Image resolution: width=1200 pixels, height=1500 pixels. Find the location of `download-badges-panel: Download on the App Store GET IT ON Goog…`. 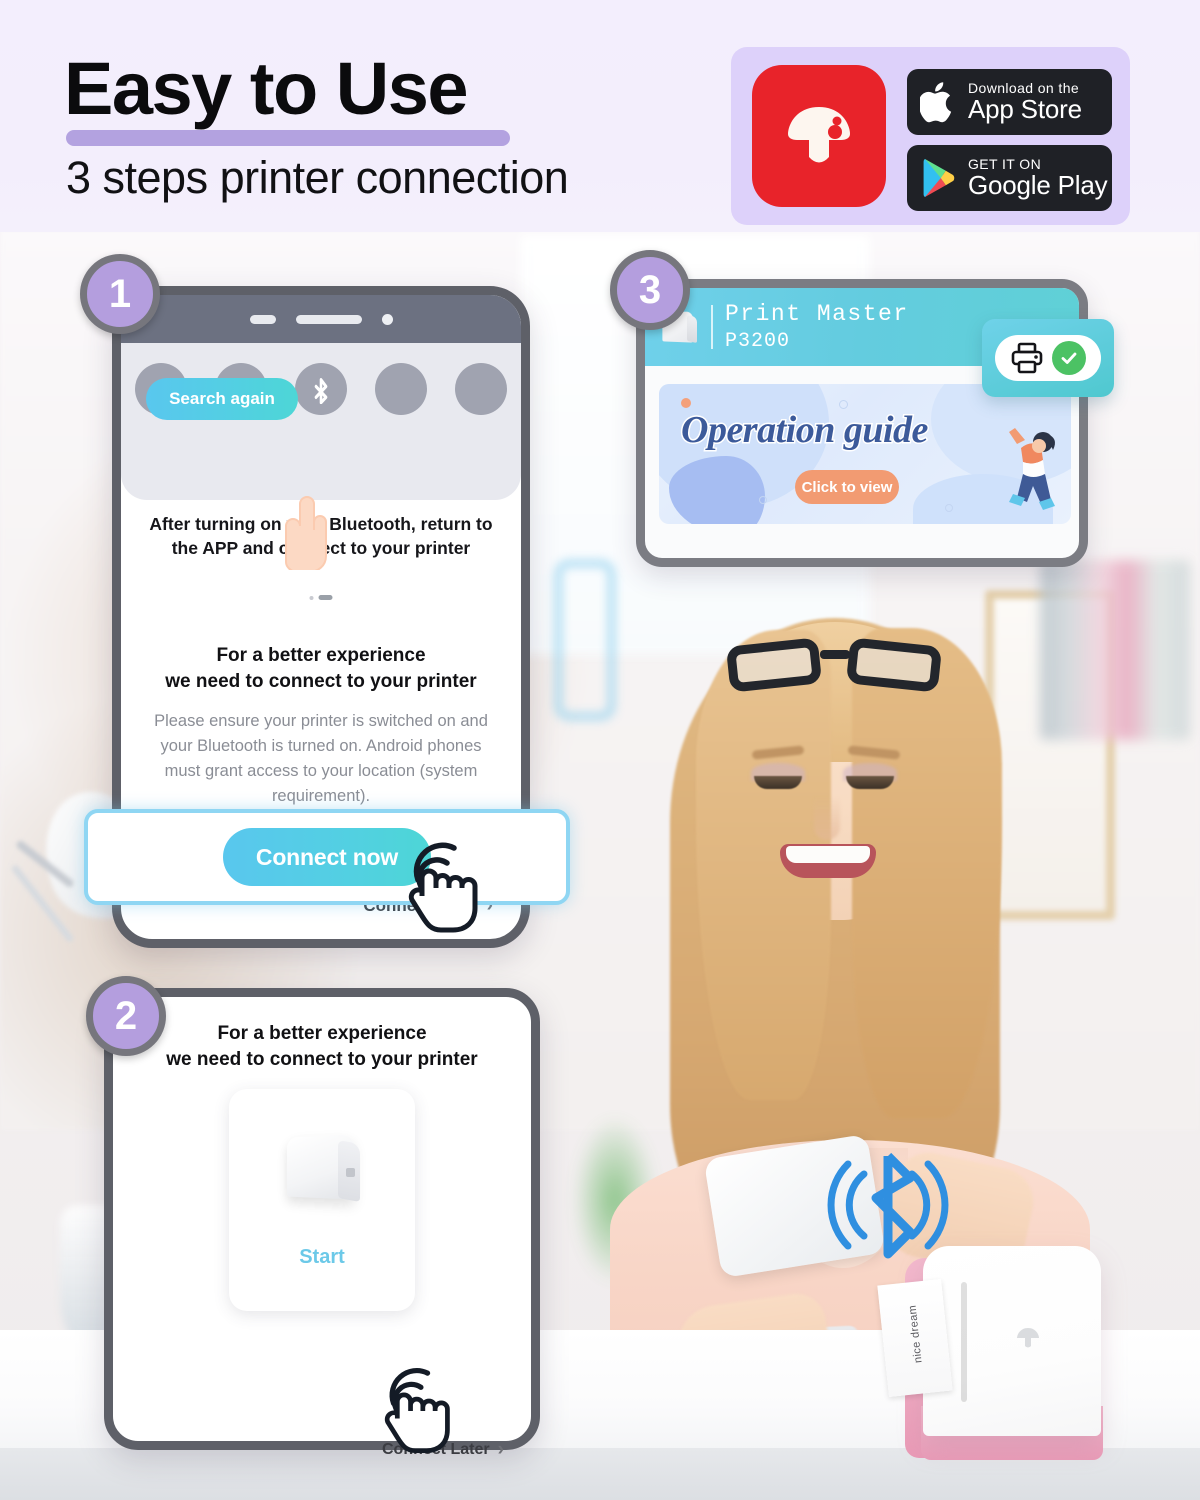

download-badges-panel: Download on the App Store GET IT ON Goog… is located at coordinates (930, 136).